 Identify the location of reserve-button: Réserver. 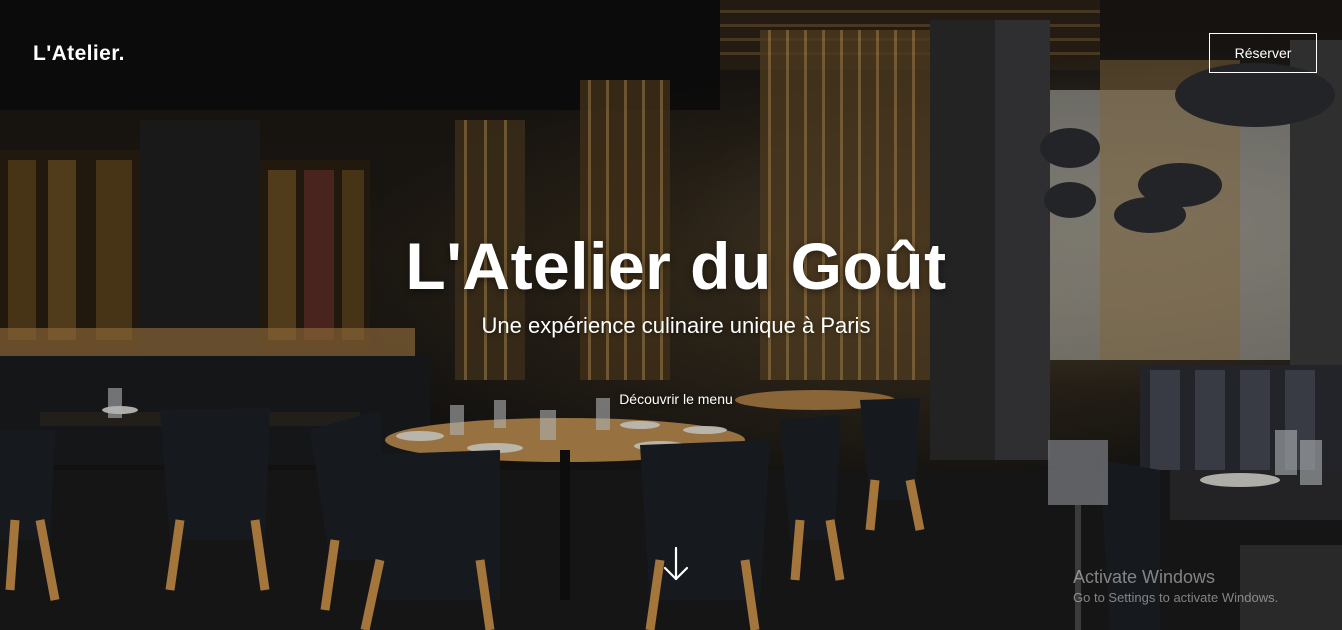
(1263, 53).